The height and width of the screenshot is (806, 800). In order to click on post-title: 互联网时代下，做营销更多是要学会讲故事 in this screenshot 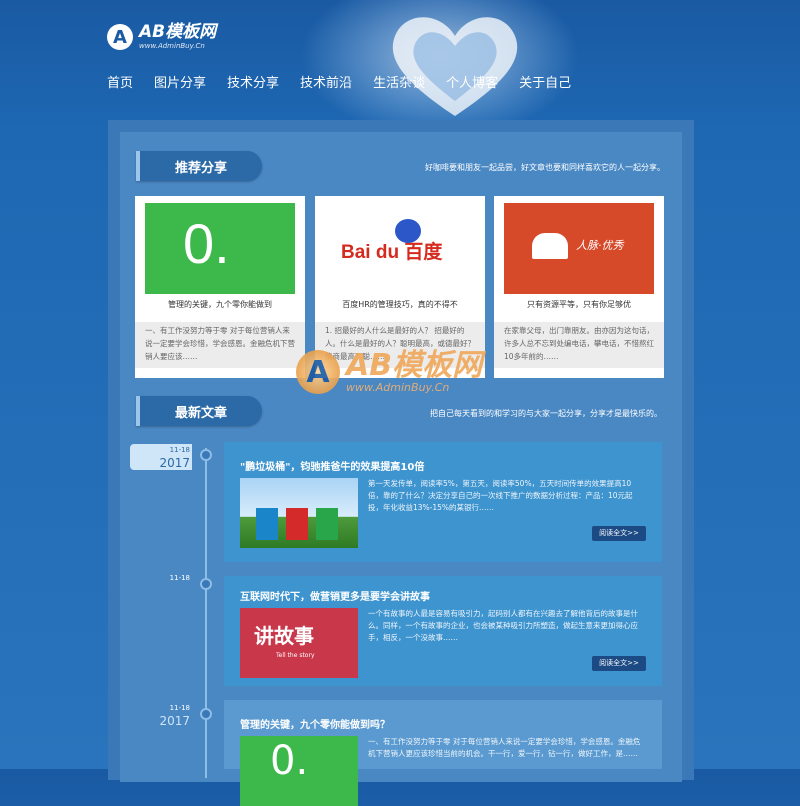, I will do `click(335, 595)`.